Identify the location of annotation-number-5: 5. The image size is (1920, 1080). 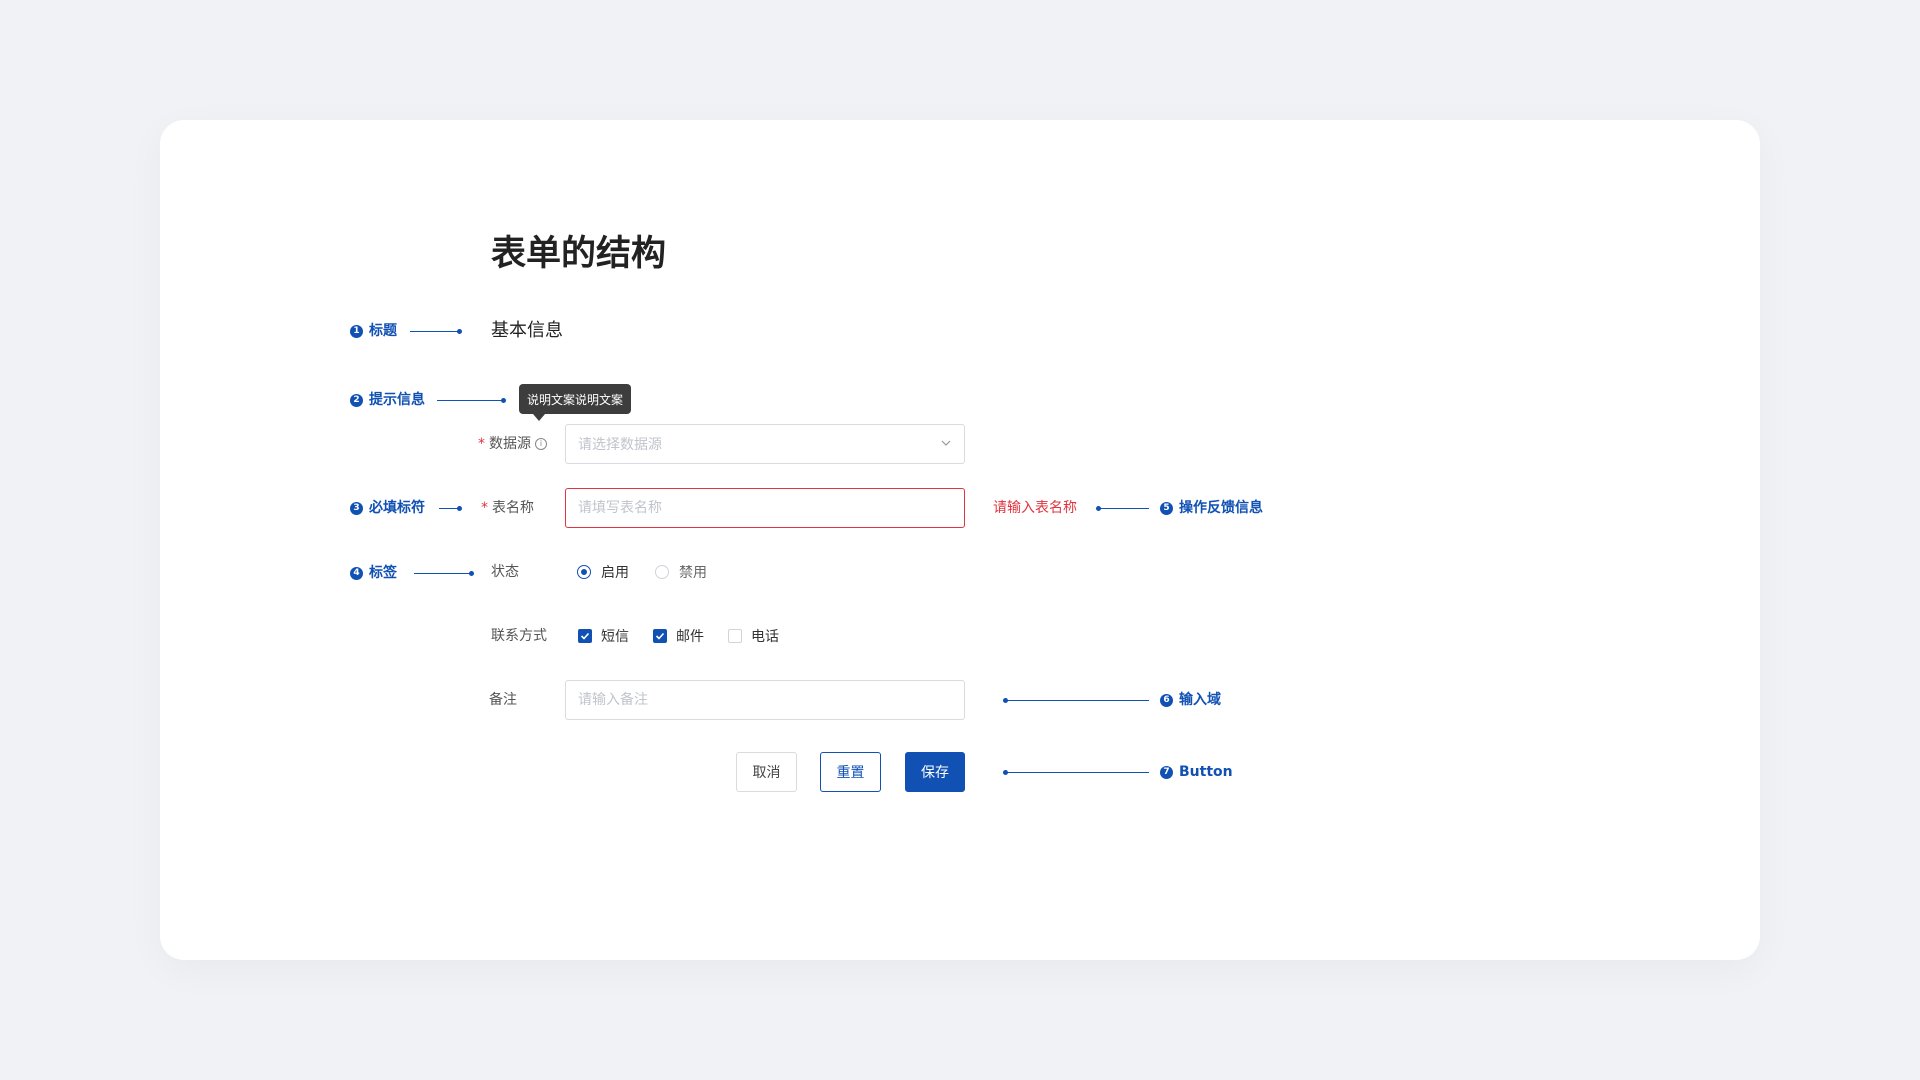
(1166, 508).